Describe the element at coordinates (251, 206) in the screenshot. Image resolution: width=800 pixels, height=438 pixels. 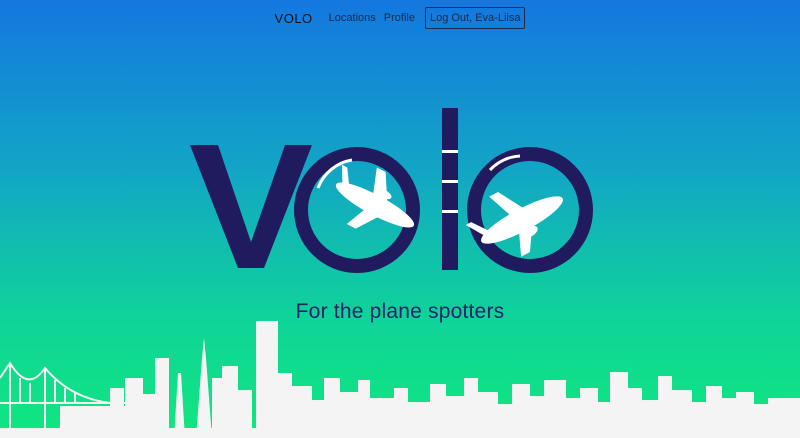
I see `logo-letter-v` at that location.